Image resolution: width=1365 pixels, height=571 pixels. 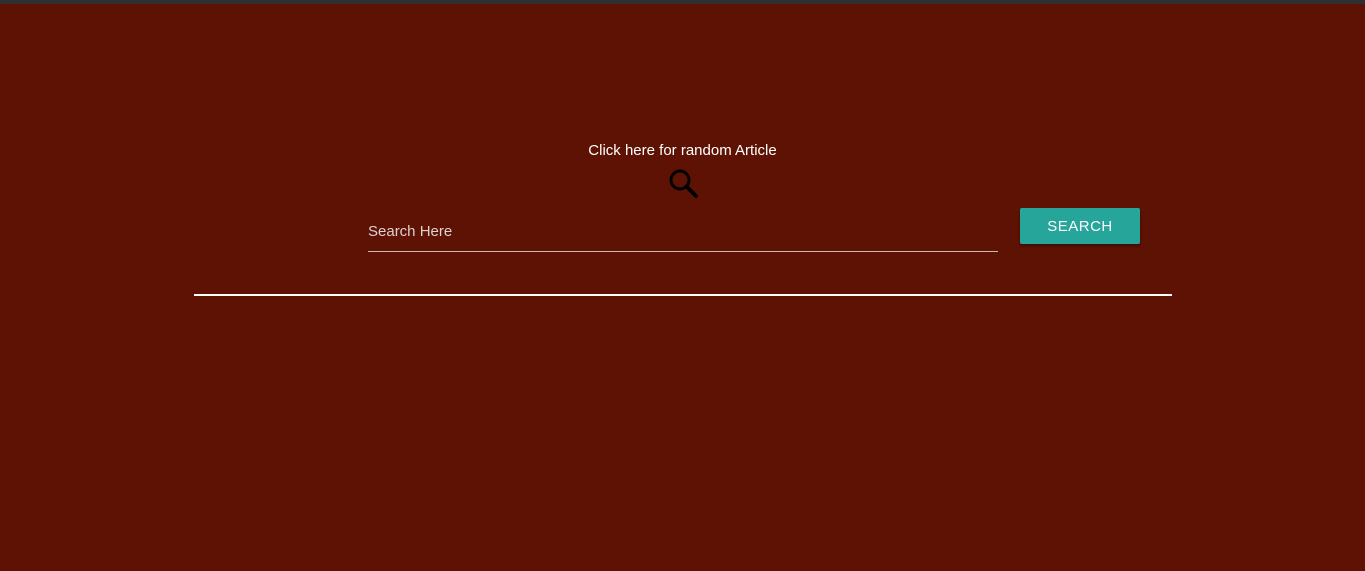 I want to click on results-divider, so click(x=683, y=295).